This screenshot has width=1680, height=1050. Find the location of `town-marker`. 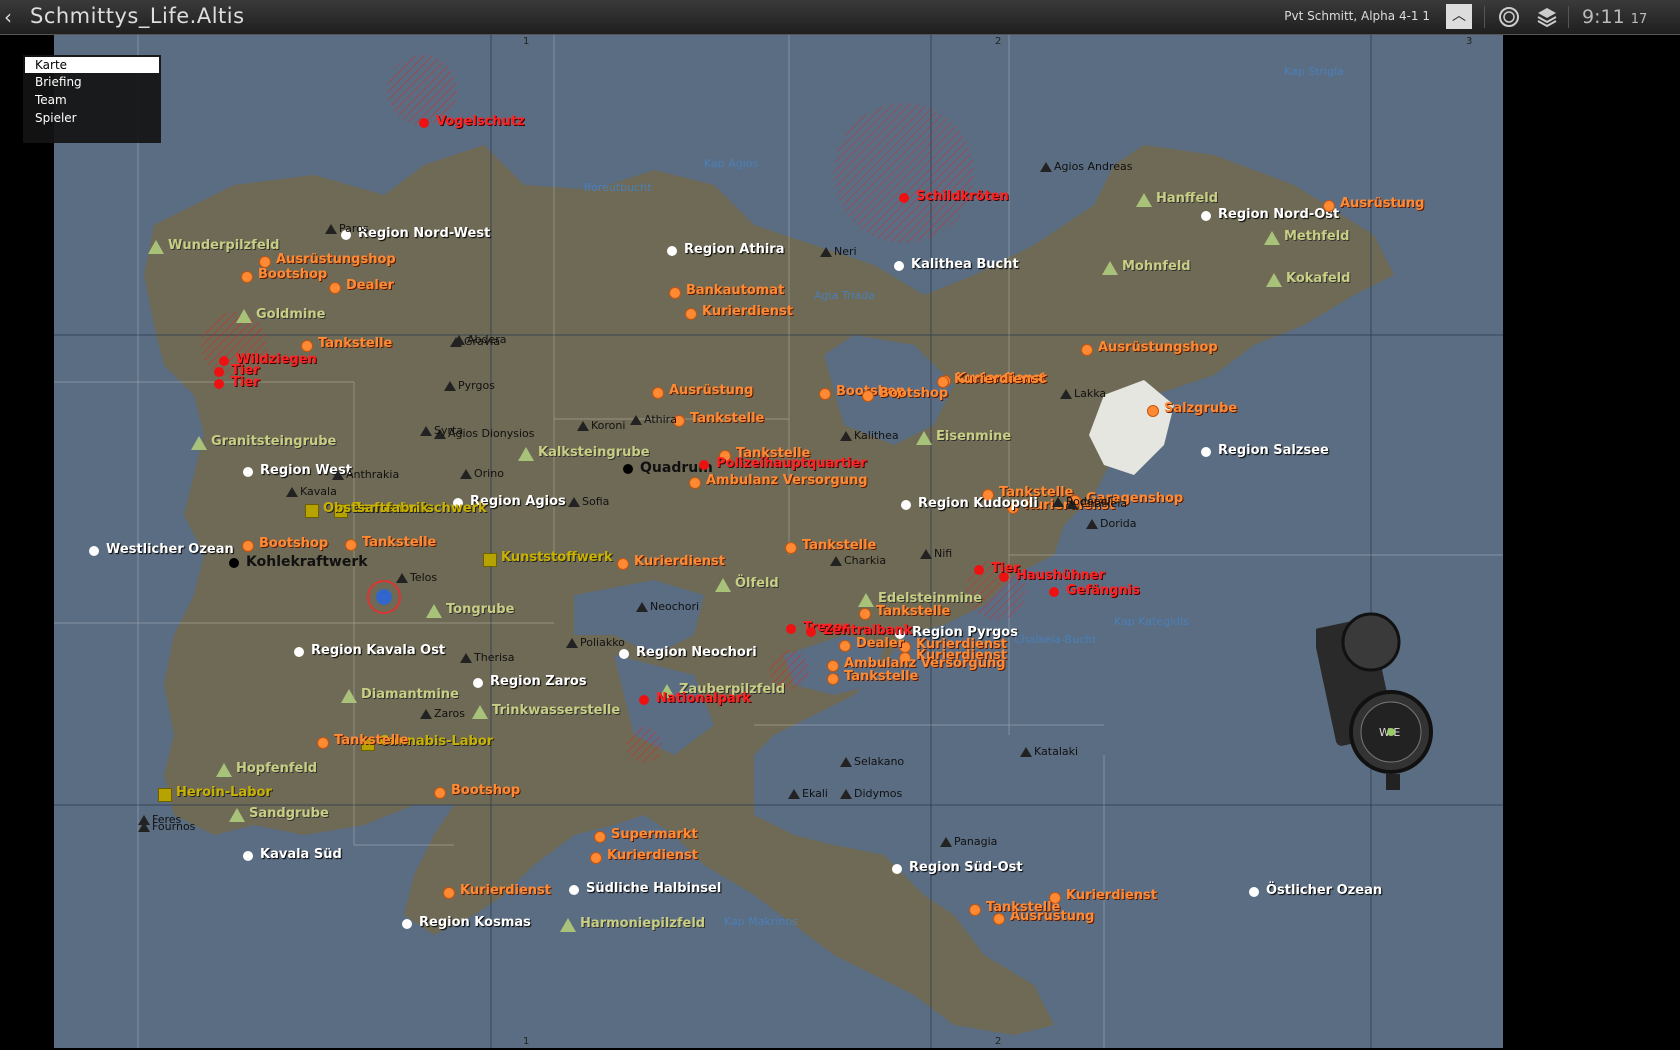

town-marker is located at coordinates (466, 658).